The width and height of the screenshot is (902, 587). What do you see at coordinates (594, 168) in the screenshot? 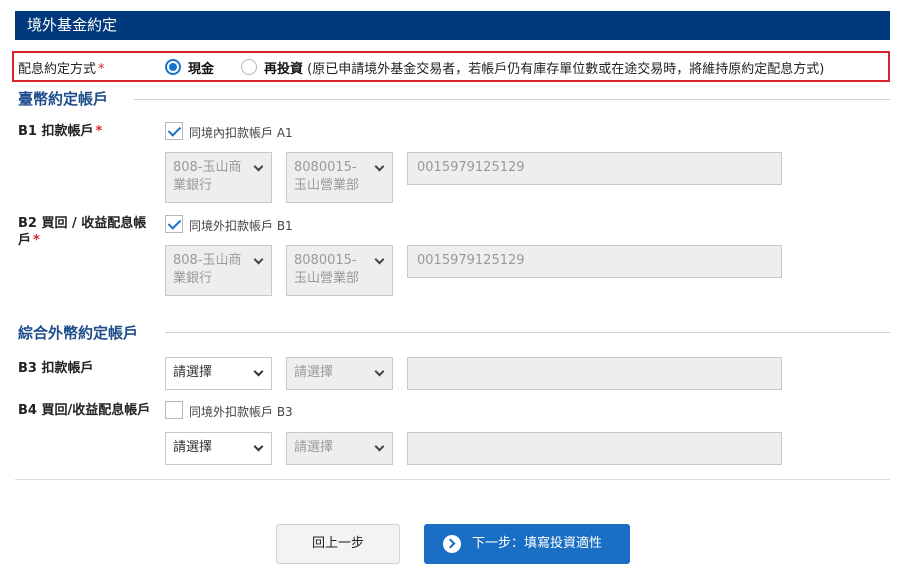
I see `b1-account-input: 0015979125129` at bounding box center [594, 168].